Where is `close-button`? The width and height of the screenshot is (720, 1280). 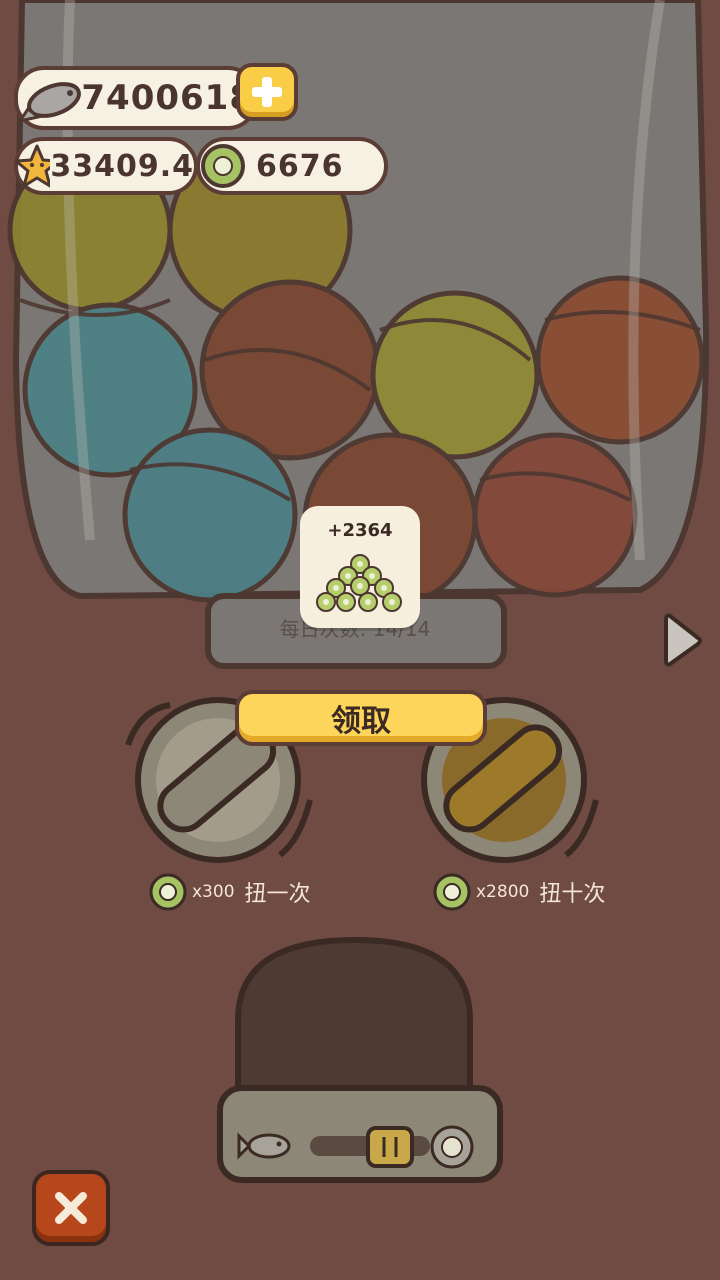 close-button is located at coordinates (71, 1208).